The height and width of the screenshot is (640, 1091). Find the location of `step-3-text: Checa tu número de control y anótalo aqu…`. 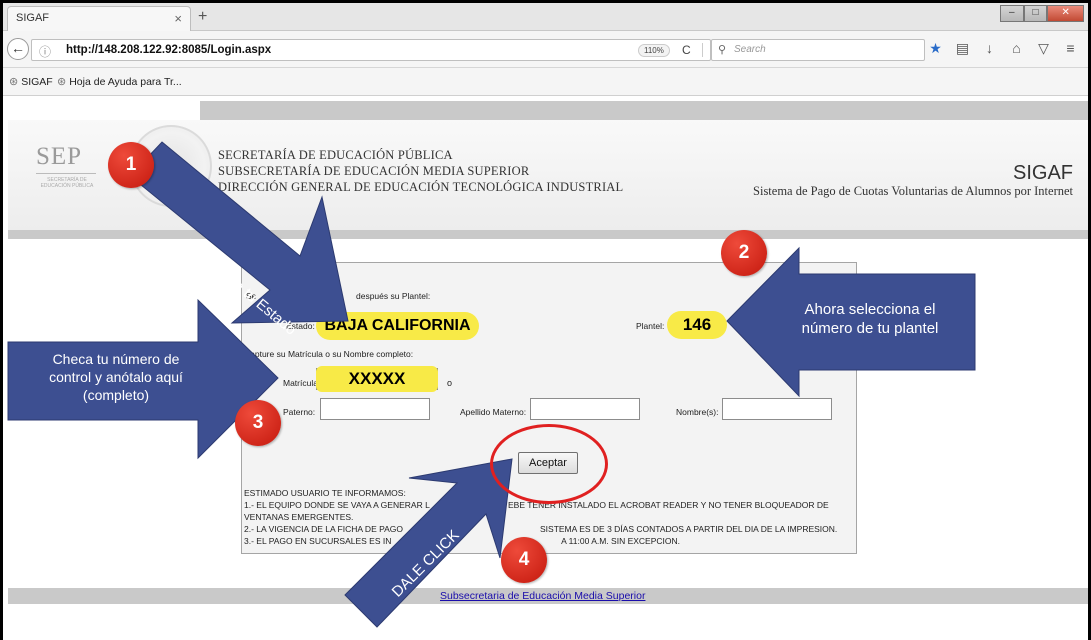

step-3-text: Checa tu número de control y anótalo aqu… is located at coordinates (116, 377).